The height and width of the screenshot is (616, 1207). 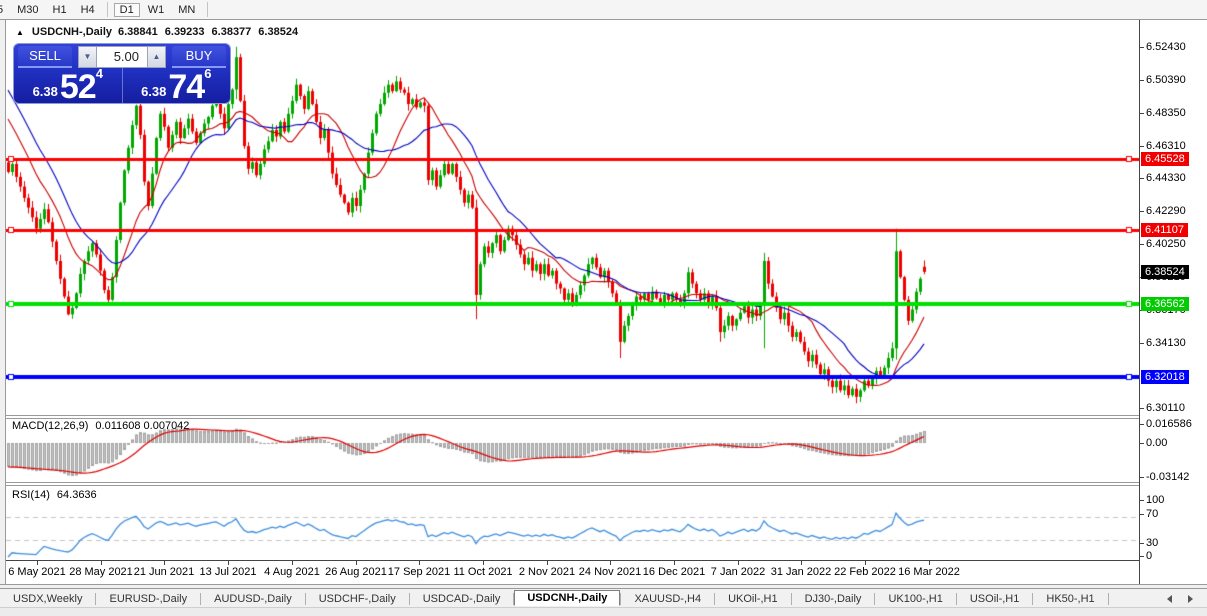 I want to click on sell-price-sup: 4, so click(x=99, y=73).